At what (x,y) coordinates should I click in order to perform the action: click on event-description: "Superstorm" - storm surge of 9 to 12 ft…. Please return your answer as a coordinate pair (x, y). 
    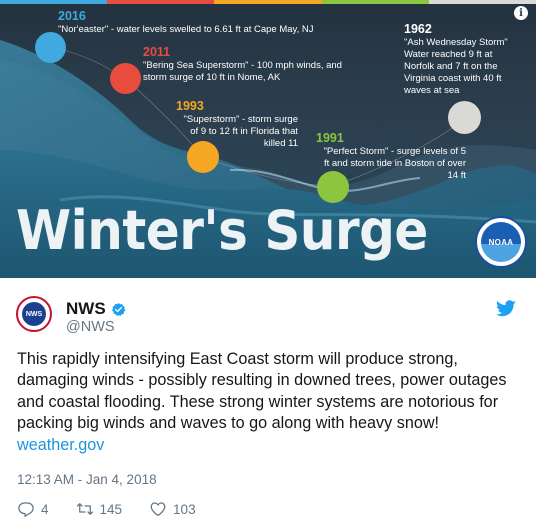
    Looking at the image, I should click on (240, 131).